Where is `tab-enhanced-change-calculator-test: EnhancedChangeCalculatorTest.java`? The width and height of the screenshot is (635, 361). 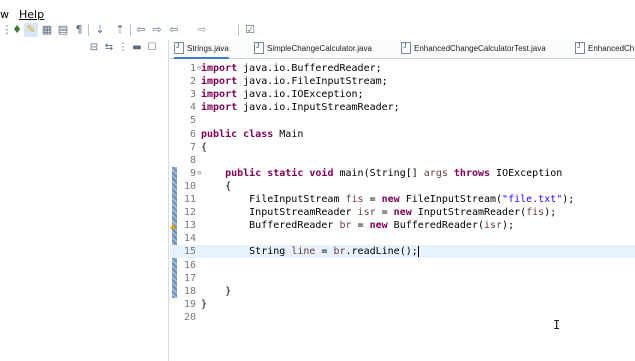
tab-enhanced-change-calculator-test: EnhancedChangeCalculatorTest.java is located at coordinates (473, 49).